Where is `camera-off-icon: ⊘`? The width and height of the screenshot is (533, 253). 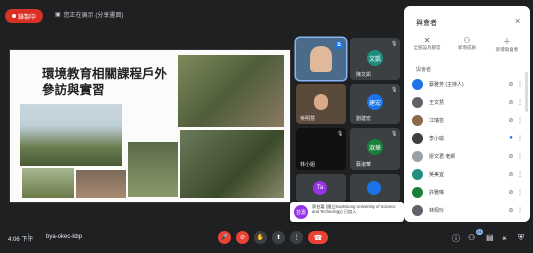
camera-off-icon: ⊘ is located at coordinates (242, 238).